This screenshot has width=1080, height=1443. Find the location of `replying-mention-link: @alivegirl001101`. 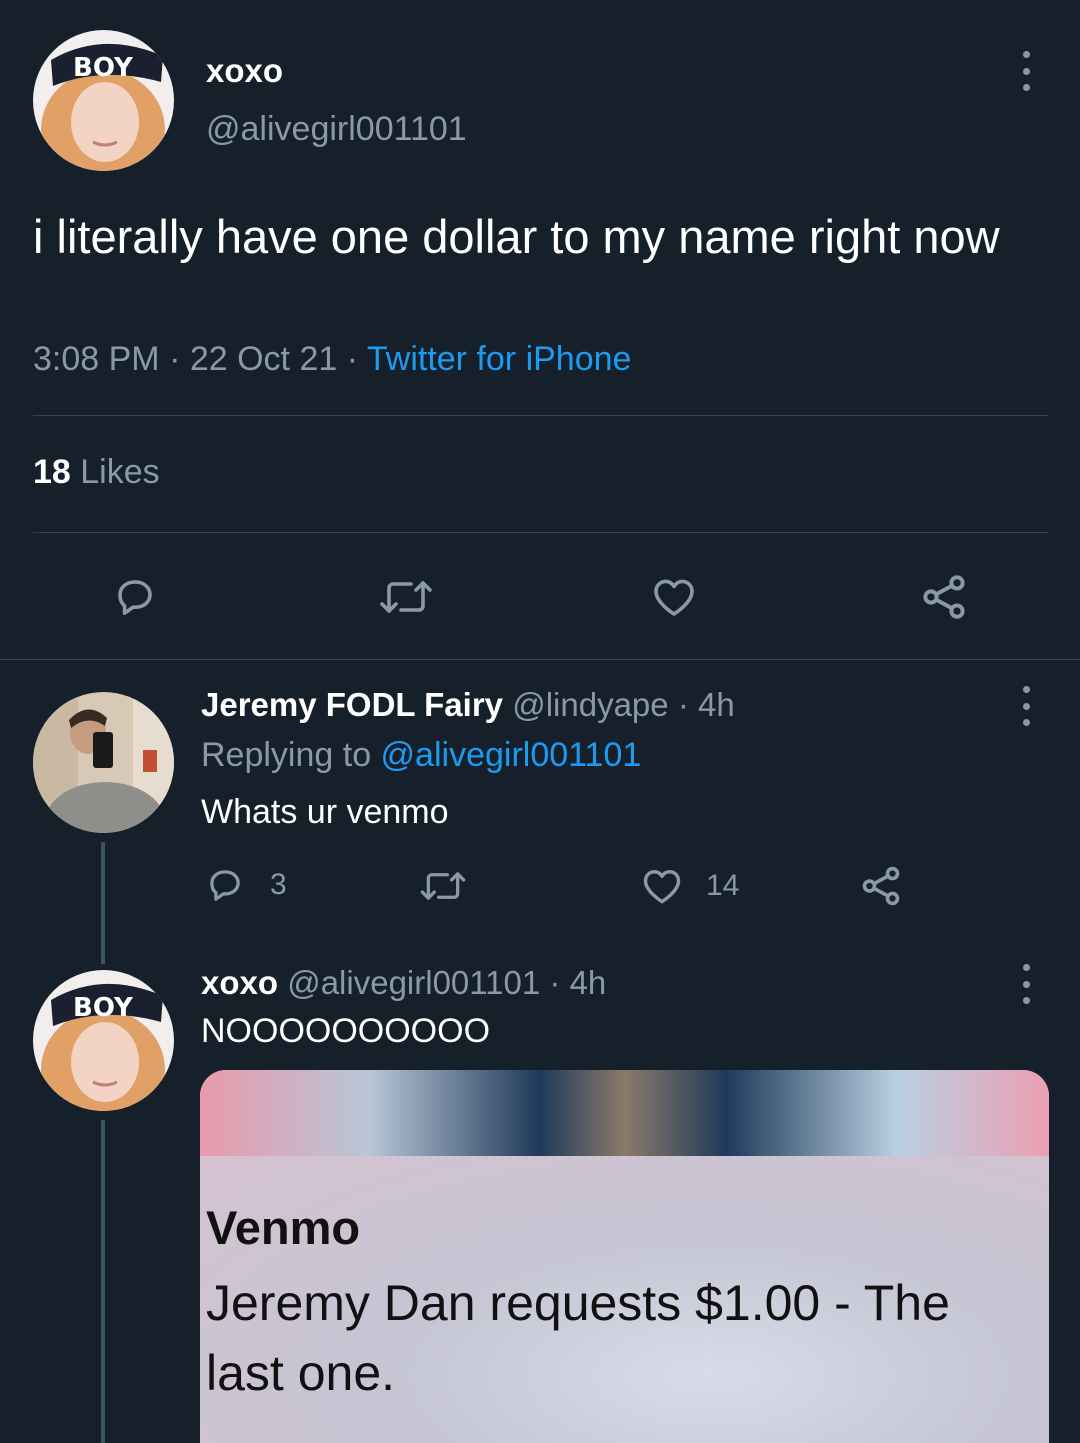

replying-mention-link: @alivegirl001101 is located at coordinates (511, 755).